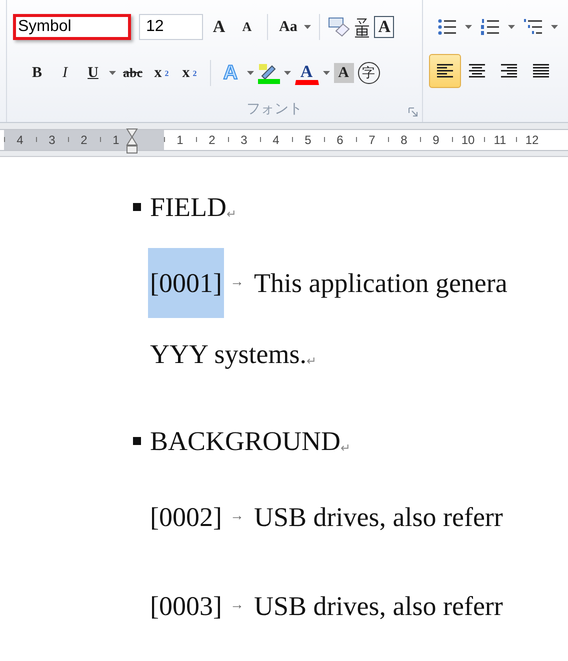 Image resolution: width=568 pixels, height=661 pixels. I want to click on ruler-number: 11, so click(500, 140).